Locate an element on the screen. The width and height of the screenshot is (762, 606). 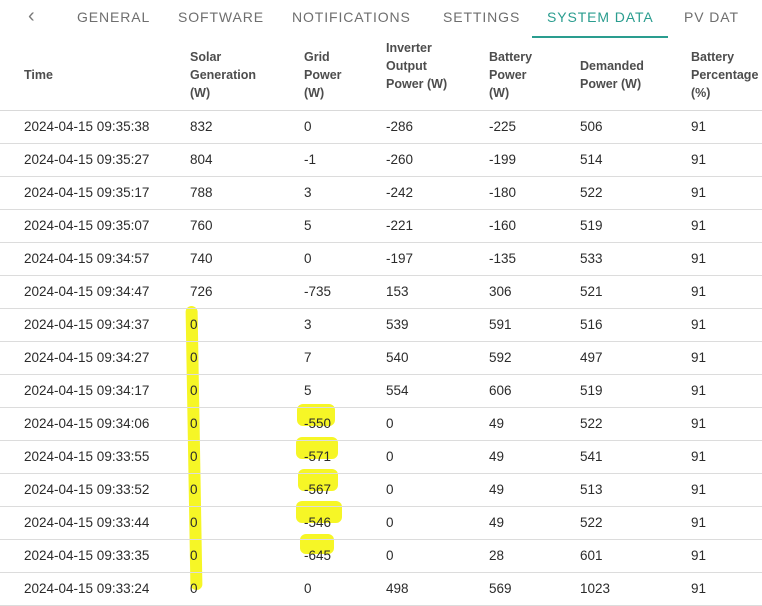
cell-time: 2024-04-15 09:34:17 is located at coordinates (87, 390).